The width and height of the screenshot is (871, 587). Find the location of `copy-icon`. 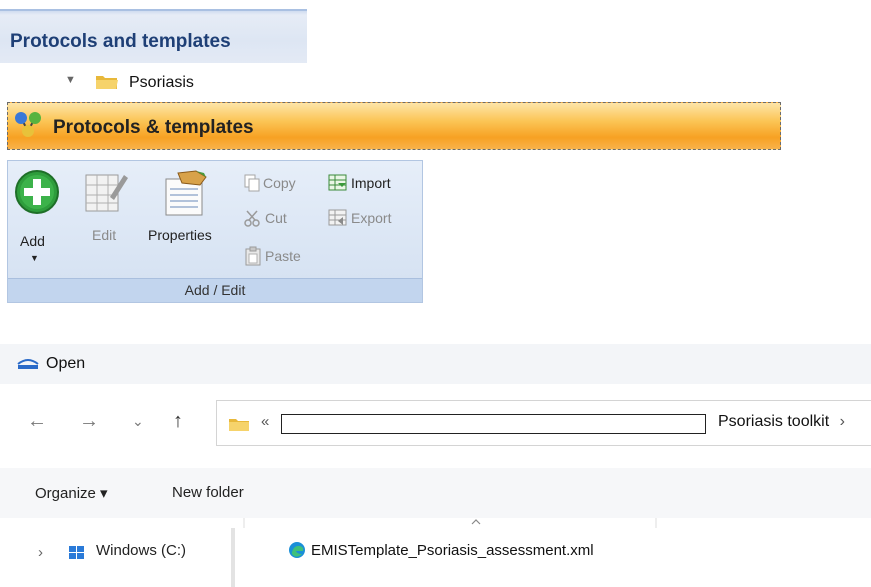

copy-icon is located at coordinates (252, 183).